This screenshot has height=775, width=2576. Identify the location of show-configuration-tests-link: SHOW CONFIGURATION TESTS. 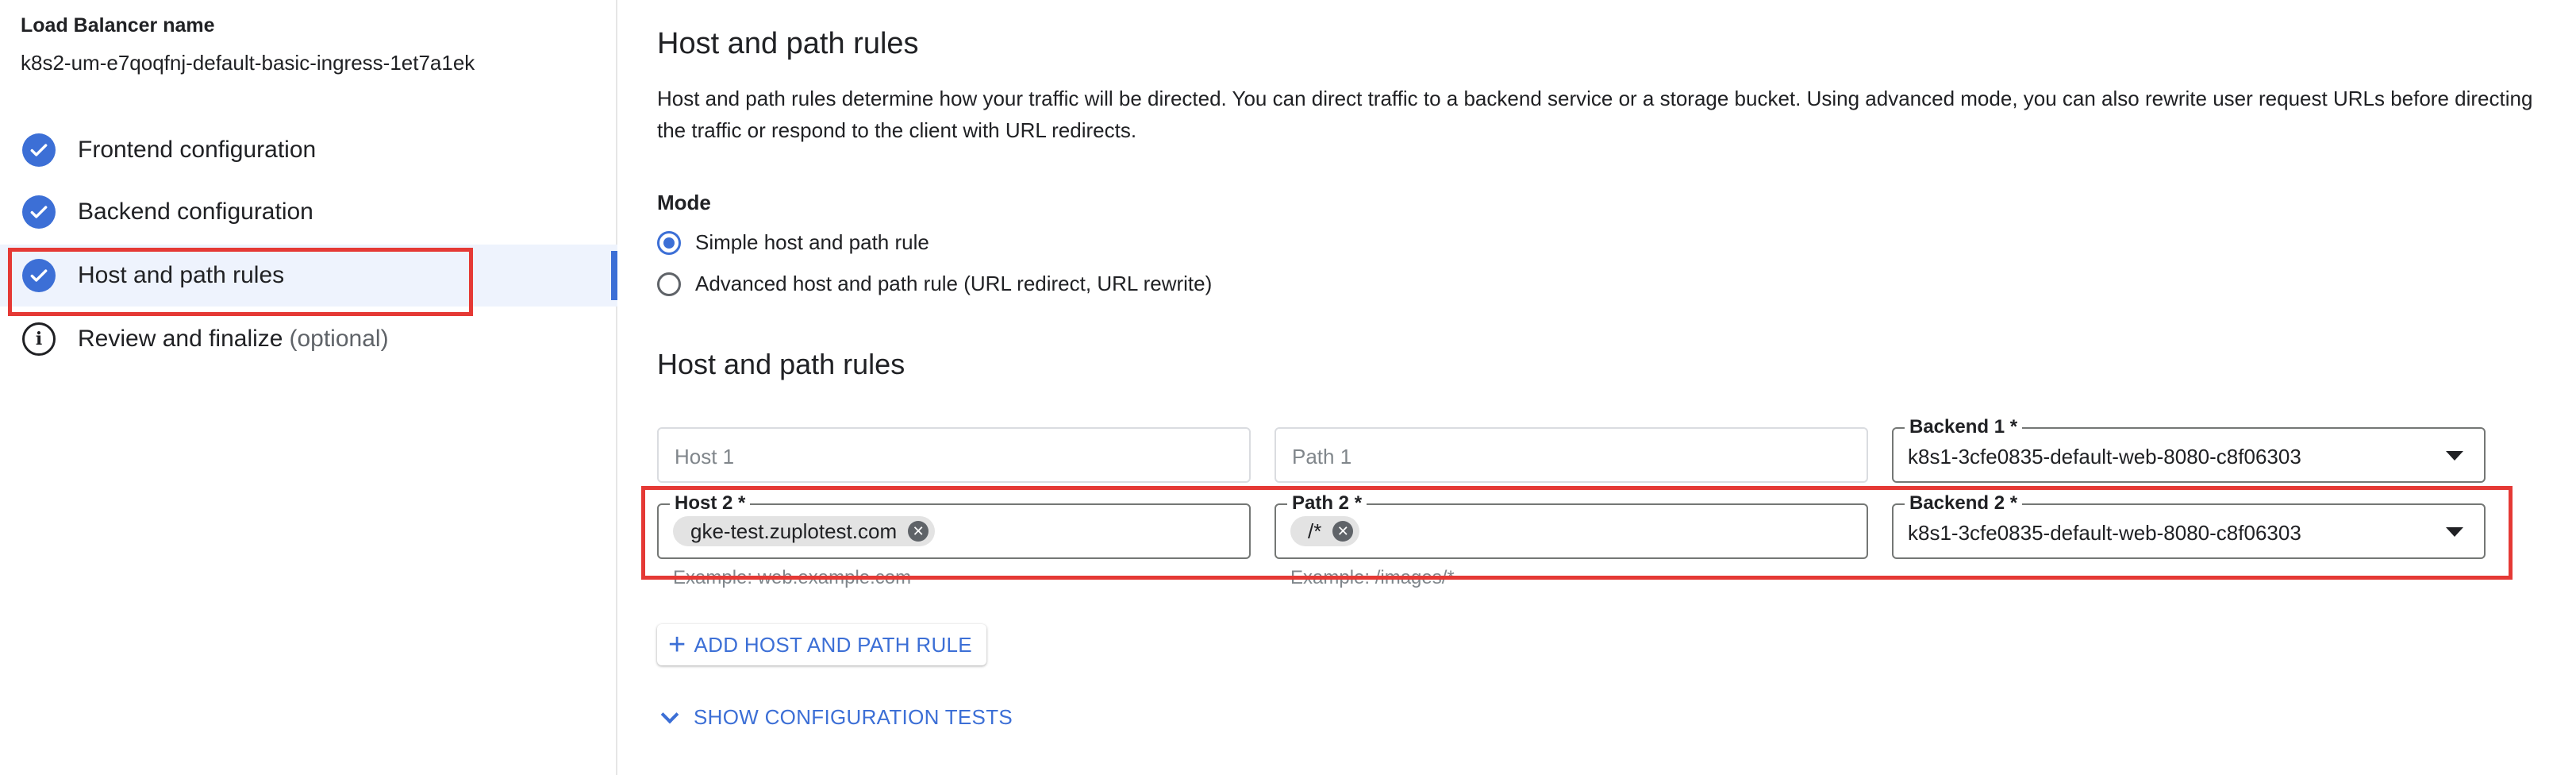
(835, 717).